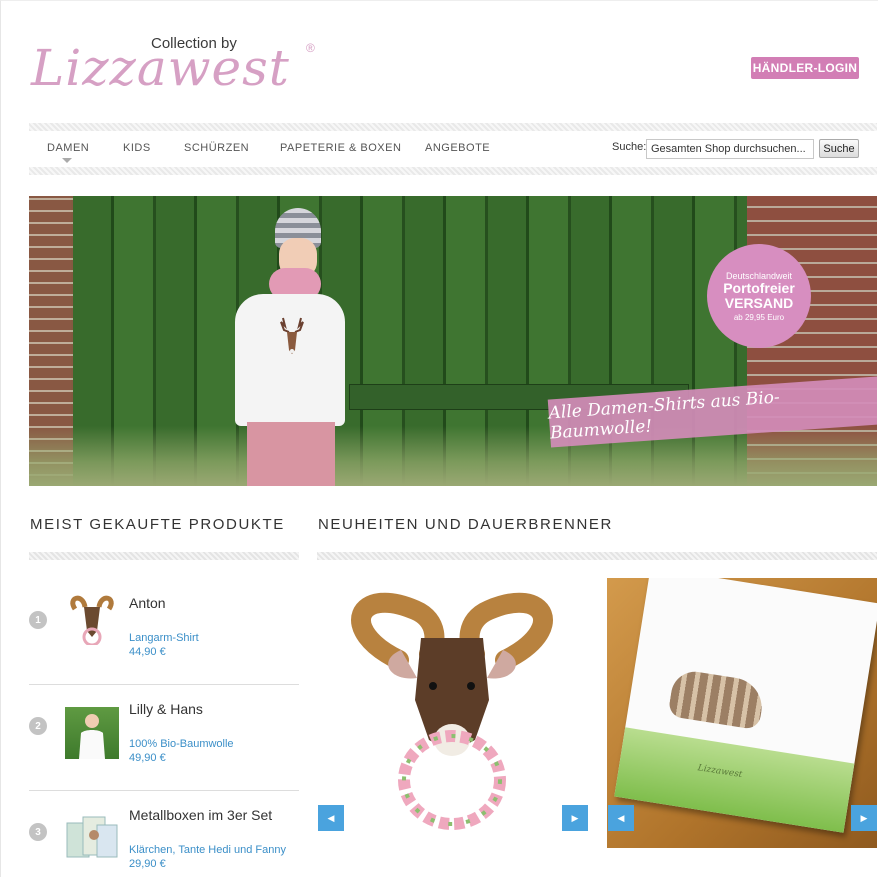 The width and height of the screenshot is (878, 877). I want to click on active-nav-indicator-icon, so click(67, 160).